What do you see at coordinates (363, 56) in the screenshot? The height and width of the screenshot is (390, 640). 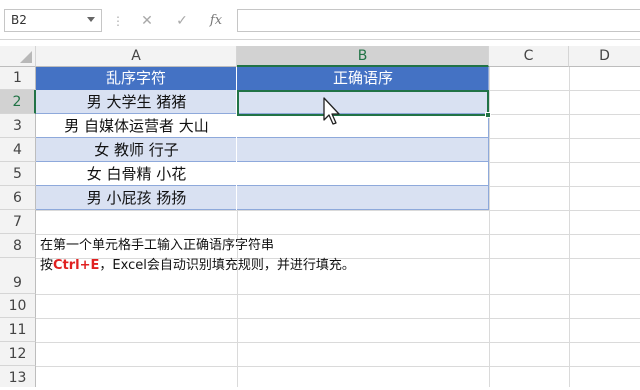 I see `column-header-b: B` at bounding box center [363, 56].